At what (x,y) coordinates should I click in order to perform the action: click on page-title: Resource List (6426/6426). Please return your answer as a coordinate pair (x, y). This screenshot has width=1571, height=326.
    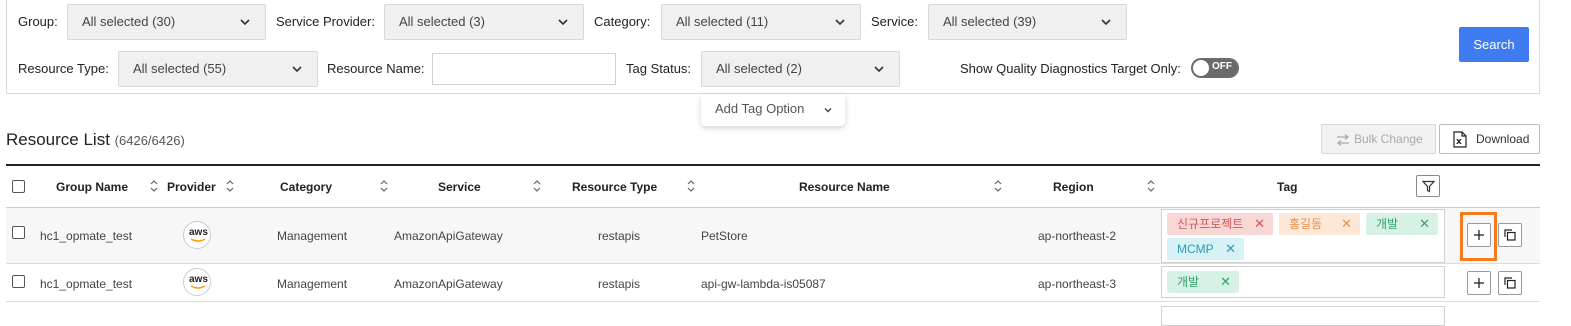
    Looking at the image, I should click on (95, 140).